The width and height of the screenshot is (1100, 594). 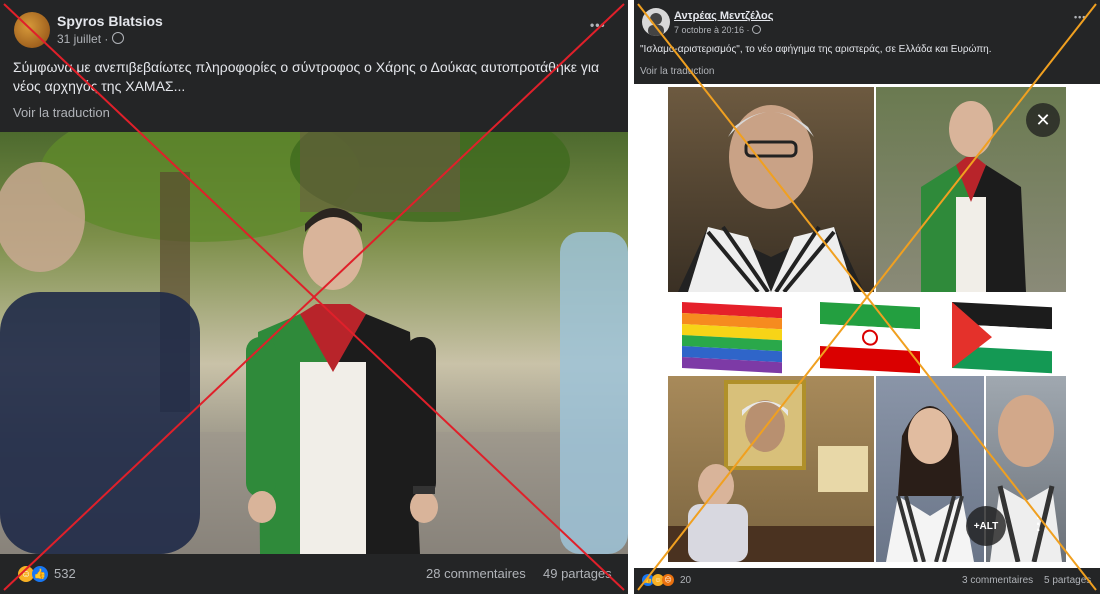 I want to click on rainbow-flag-icon, so click(x=732, y=338).